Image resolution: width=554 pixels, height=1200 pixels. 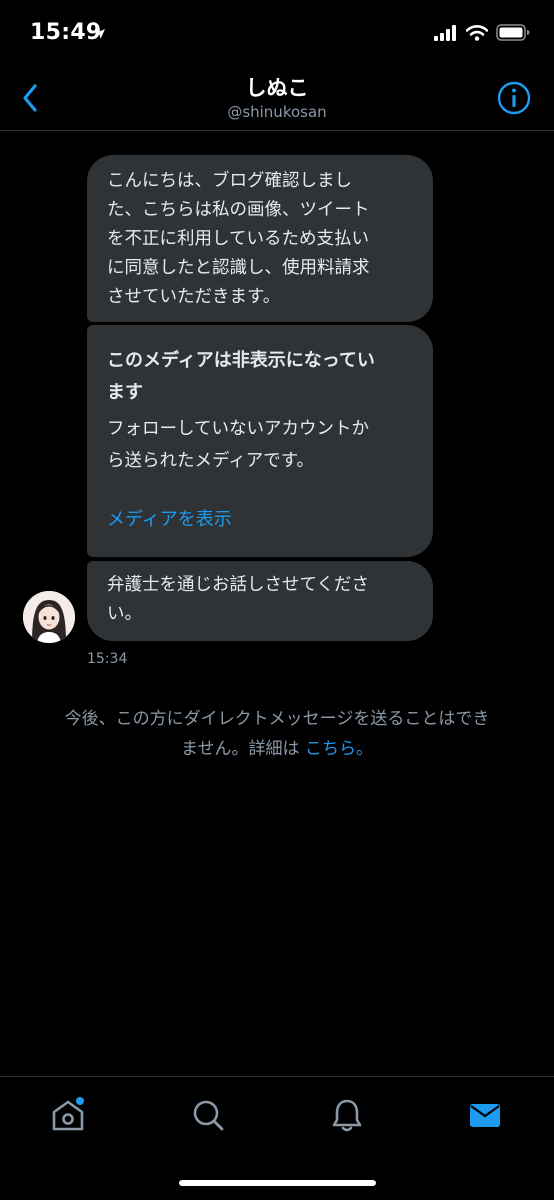 What do you see at coordinates (124, 614) in the screenshot?
I see `message-line: い。` at bounding box center [124, 614].